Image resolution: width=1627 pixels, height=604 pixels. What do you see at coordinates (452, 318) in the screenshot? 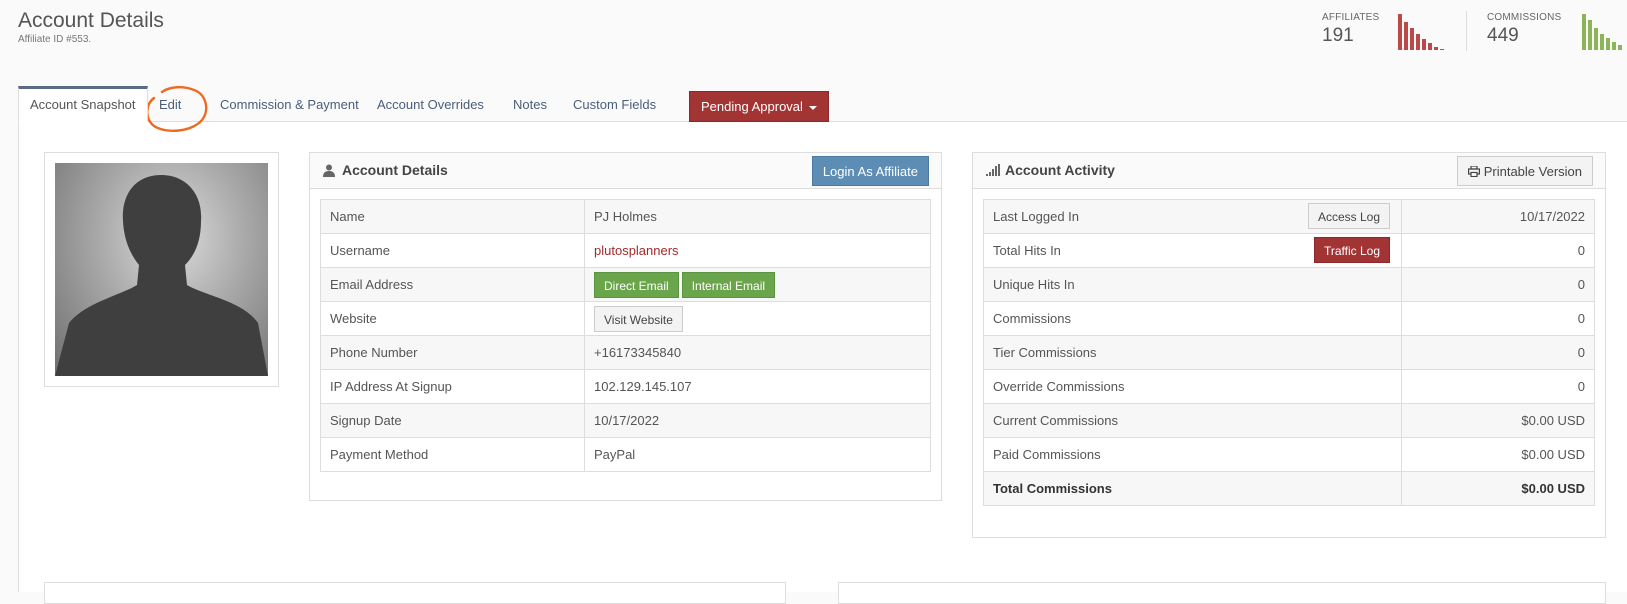
I see `row-label: Website` at bounding box center [452, 318].